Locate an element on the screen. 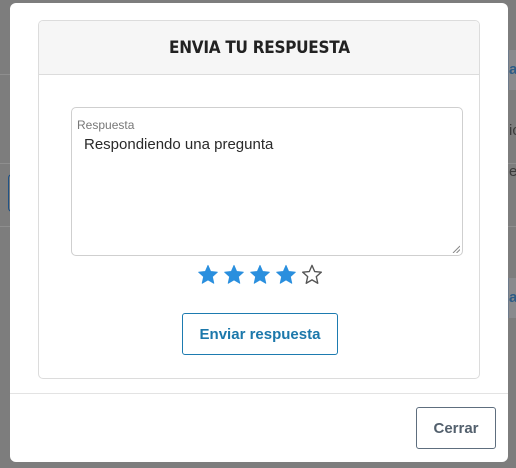  background-text-fragment: e is located at coordinates (512, 171).